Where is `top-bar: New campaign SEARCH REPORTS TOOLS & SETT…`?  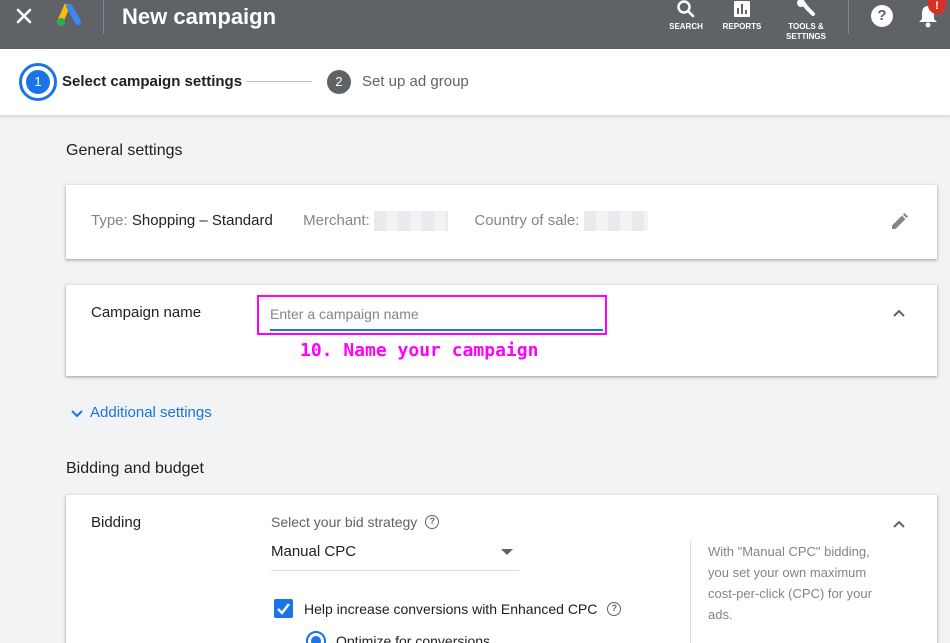
top-bar: New campaign SEARCH REPORTS TOOLS & SETT… is located at coordinates (475, 24).